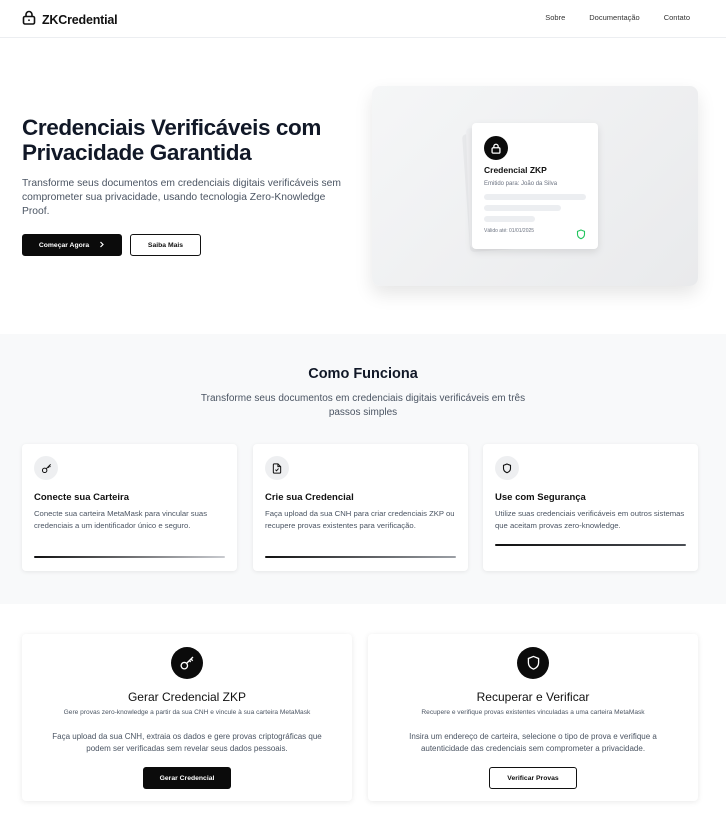 This screenshot has height=831, width=726. What do you see at coordinates (82, 497) in the screenshot?
I see `step-title: Conecte sua Carteira` at bounding box center [82, 497].